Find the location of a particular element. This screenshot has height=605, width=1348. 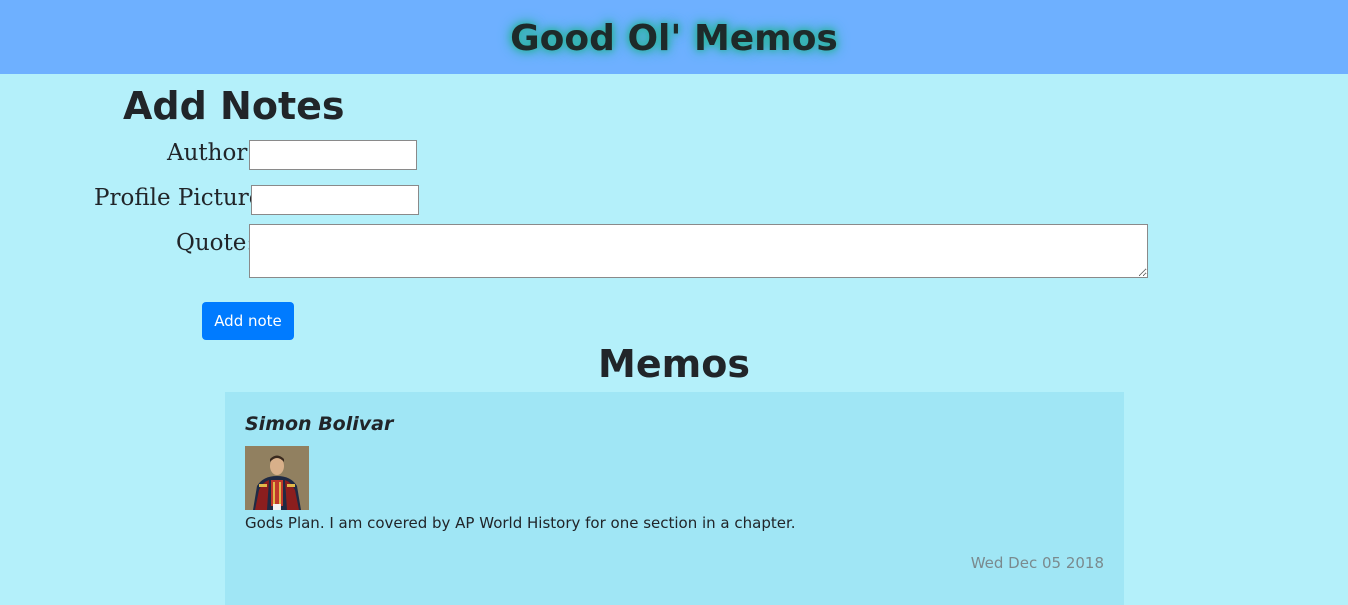

memo-author: Simon Bolivar is located at coordinates (319, 424).